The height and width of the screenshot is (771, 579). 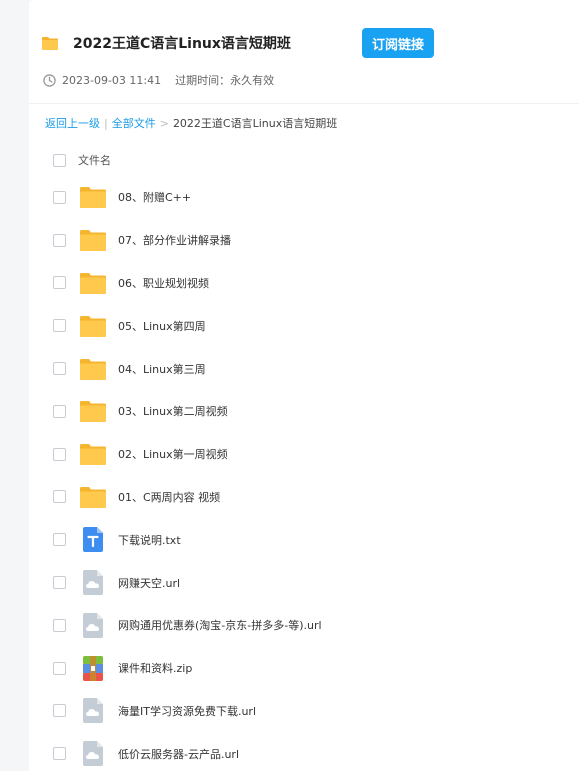 I want to click on file-row: 下载说明.txt, so click(x=316, y=539).